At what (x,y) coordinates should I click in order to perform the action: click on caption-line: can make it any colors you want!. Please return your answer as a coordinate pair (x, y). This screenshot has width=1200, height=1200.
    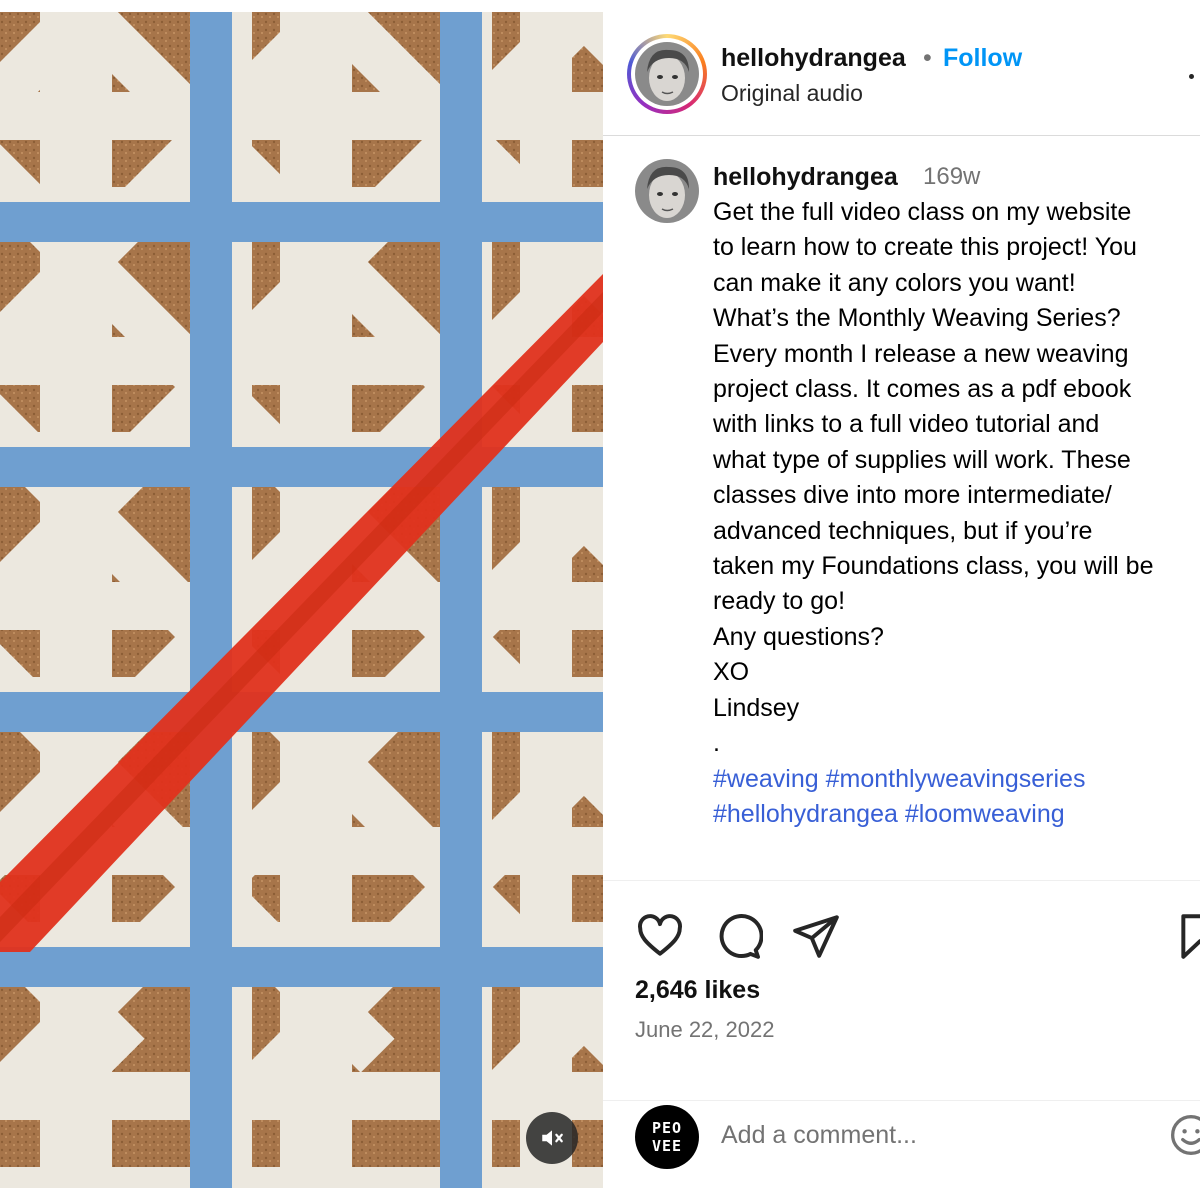
    Looking at the image, I should click on (894, 282).